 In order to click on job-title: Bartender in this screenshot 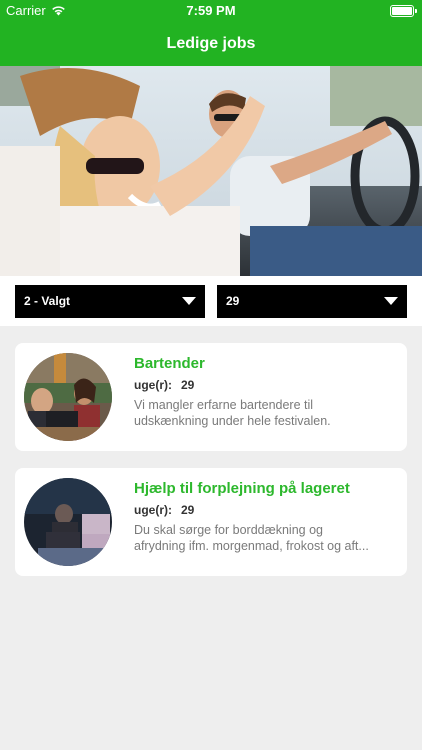, I will do `click(169, 363)`.